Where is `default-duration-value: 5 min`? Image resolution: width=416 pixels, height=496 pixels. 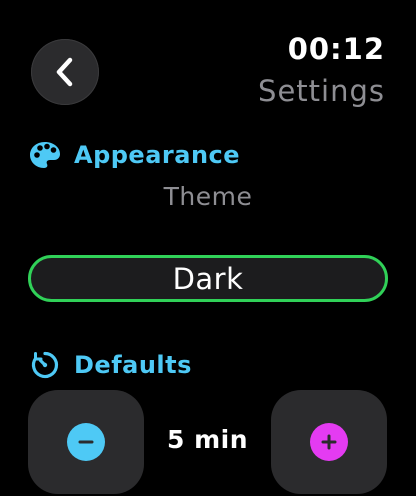
default-duration-value: 5 min is located at coordinates (207, 439).